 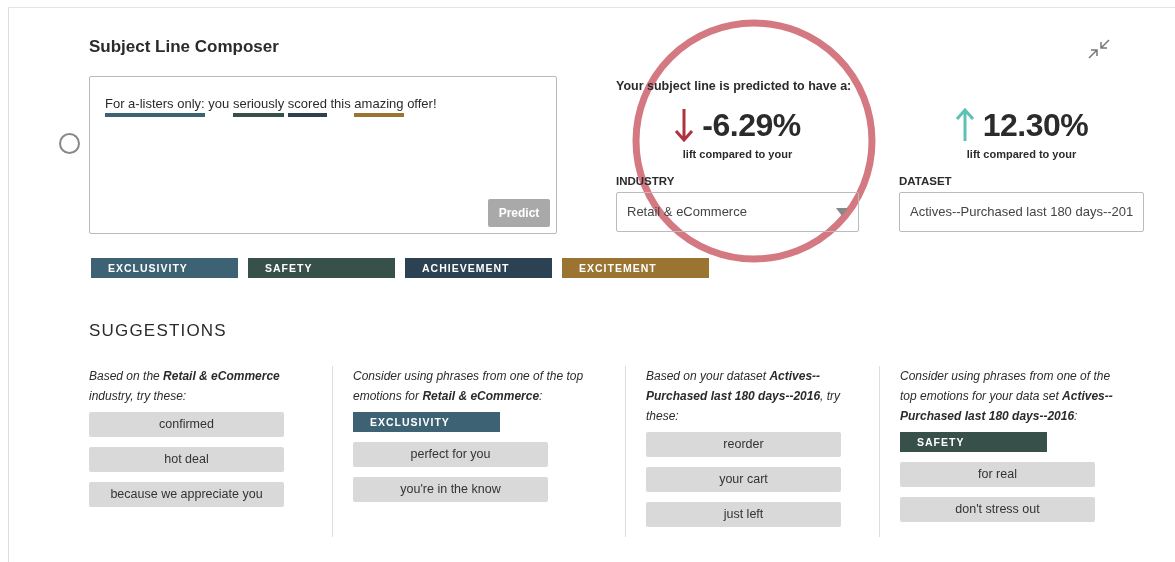 I want to click on phrase-button: you're in the know, so click(x=450, y=489).